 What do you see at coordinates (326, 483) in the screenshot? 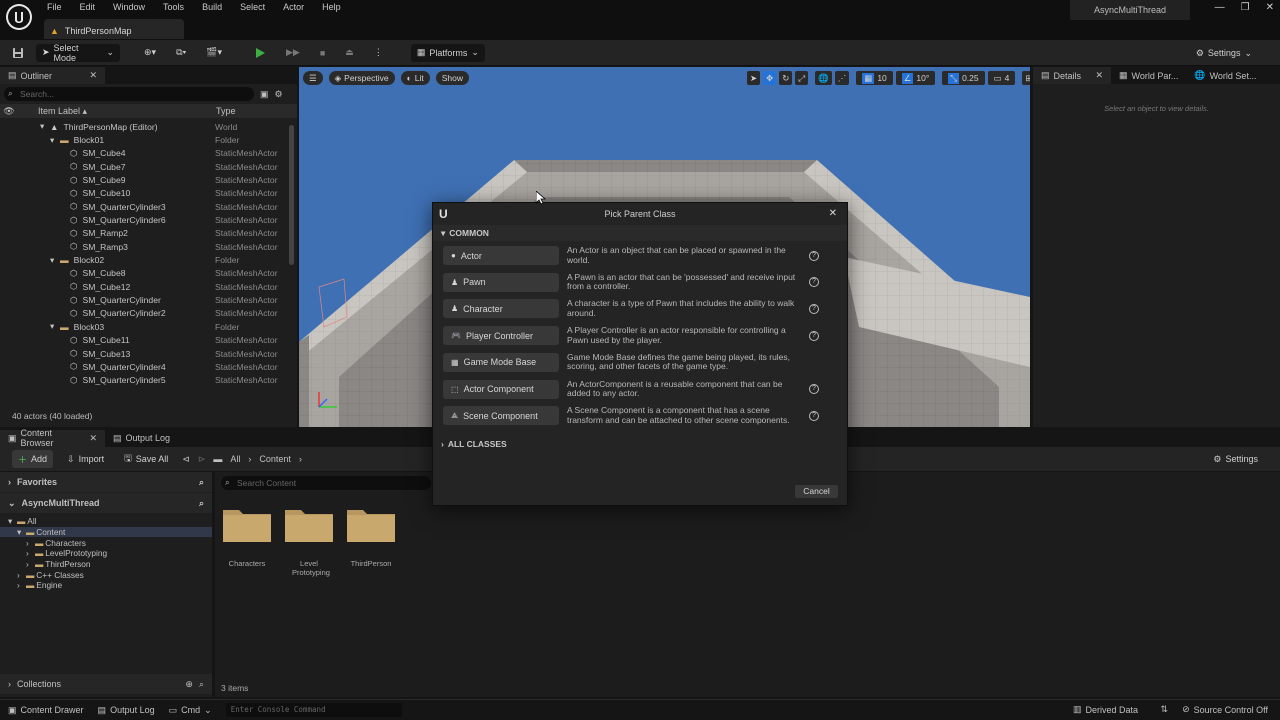
I see `content-search-input: ⌕ Search Content` at bounding box center [326, 483].